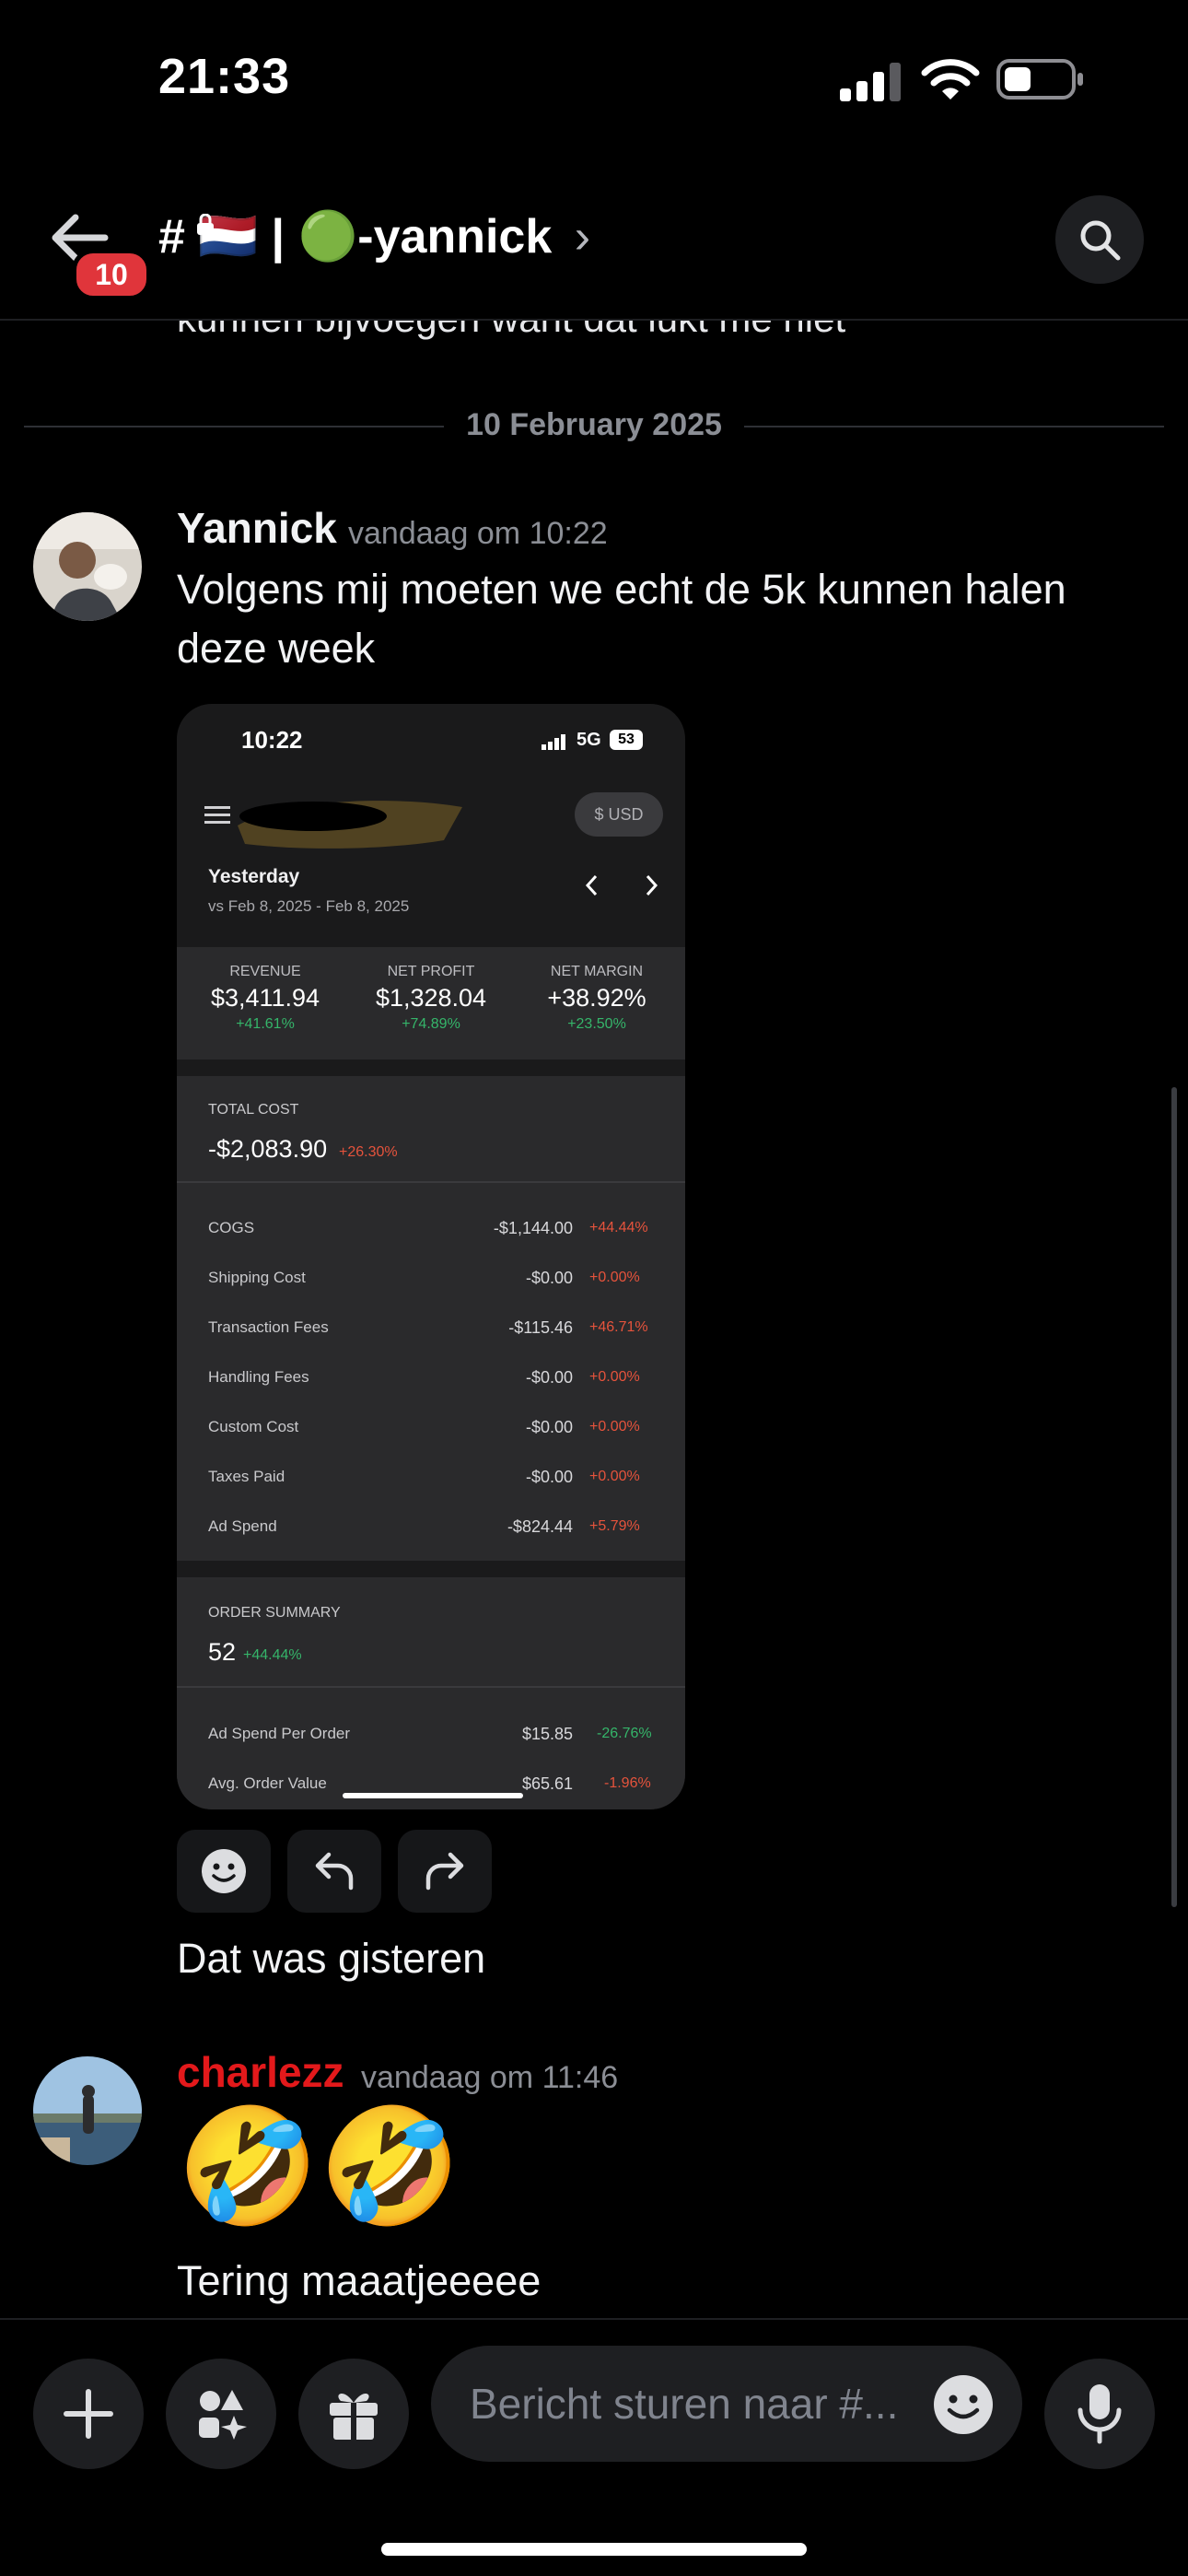 This screenshot has width=1188, height=2576. What do you see at coordinates (260, 2072) in the screenshot?
I see `message-author: charlezz` at bounding box center [260, 2072].